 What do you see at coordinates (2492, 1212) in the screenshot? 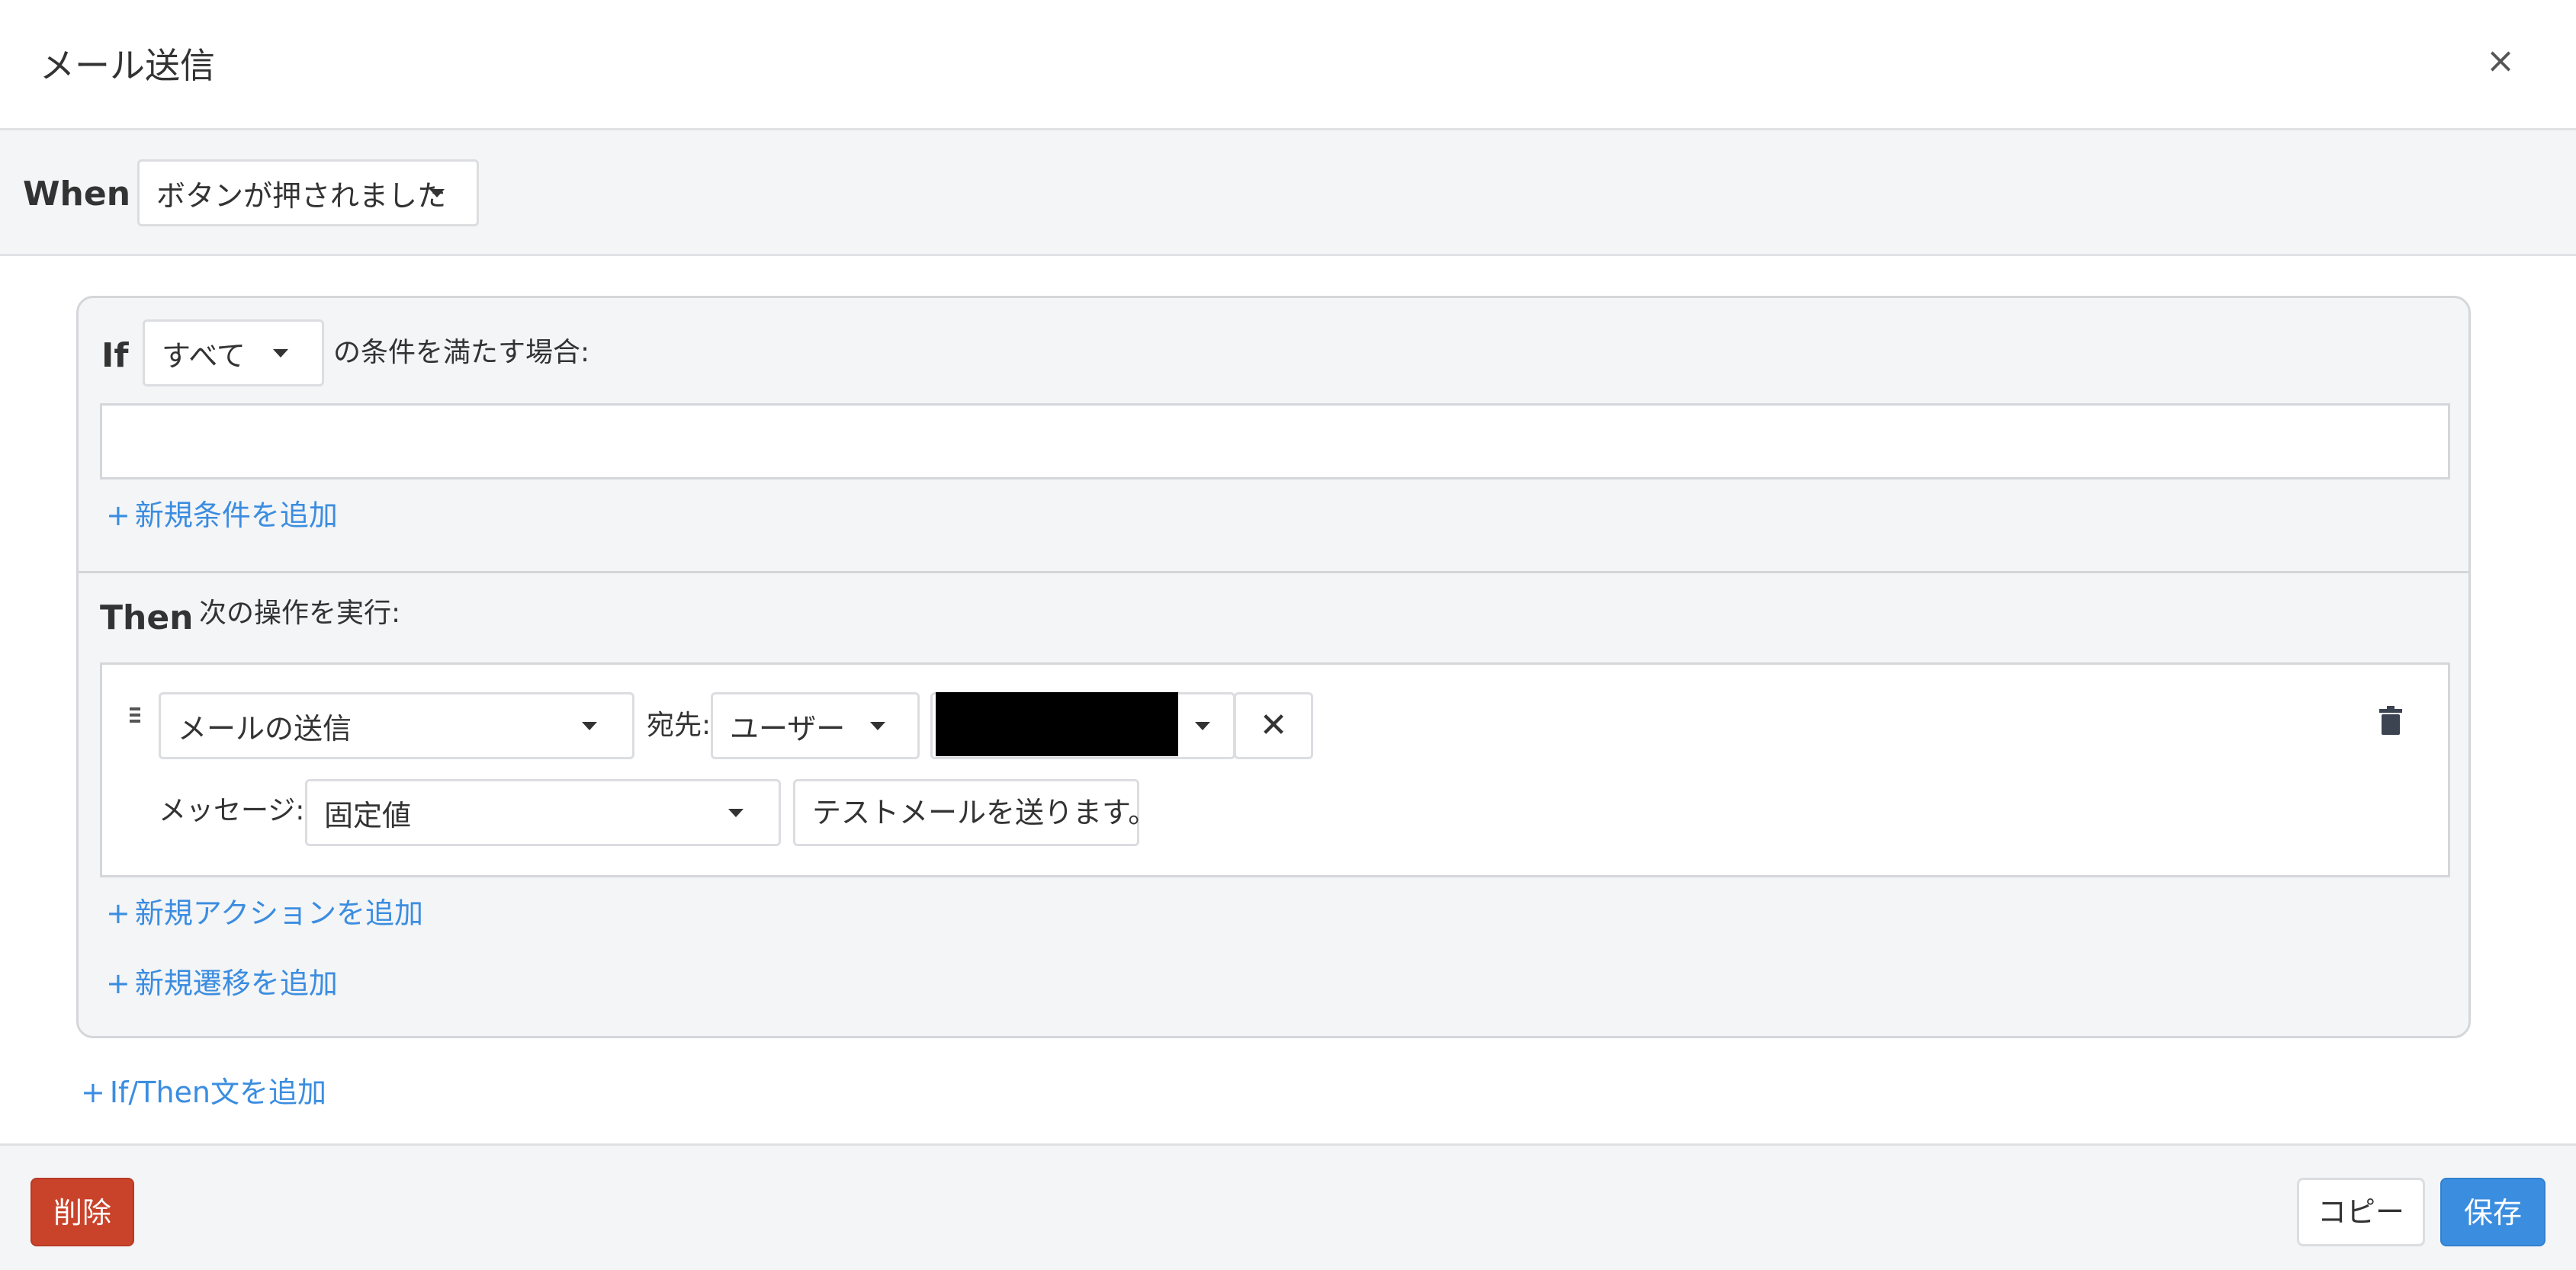
I see `save-button: 保存` at bounding box center [2492, 1212].